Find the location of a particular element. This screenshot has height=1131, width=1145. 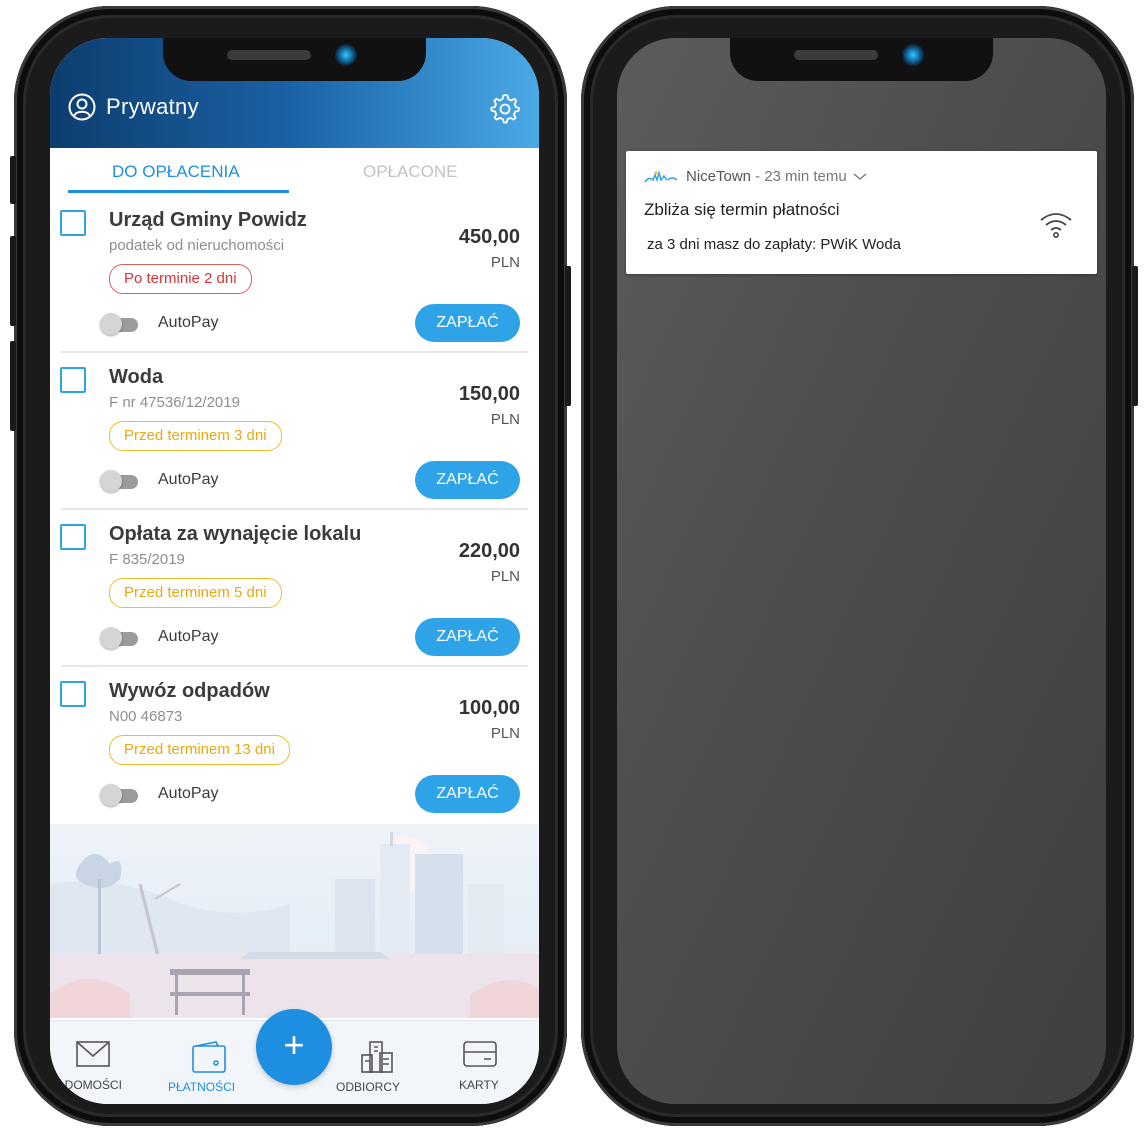

nav-odbiorcy: ODBIORCY is located at coordinates (368, 1067).